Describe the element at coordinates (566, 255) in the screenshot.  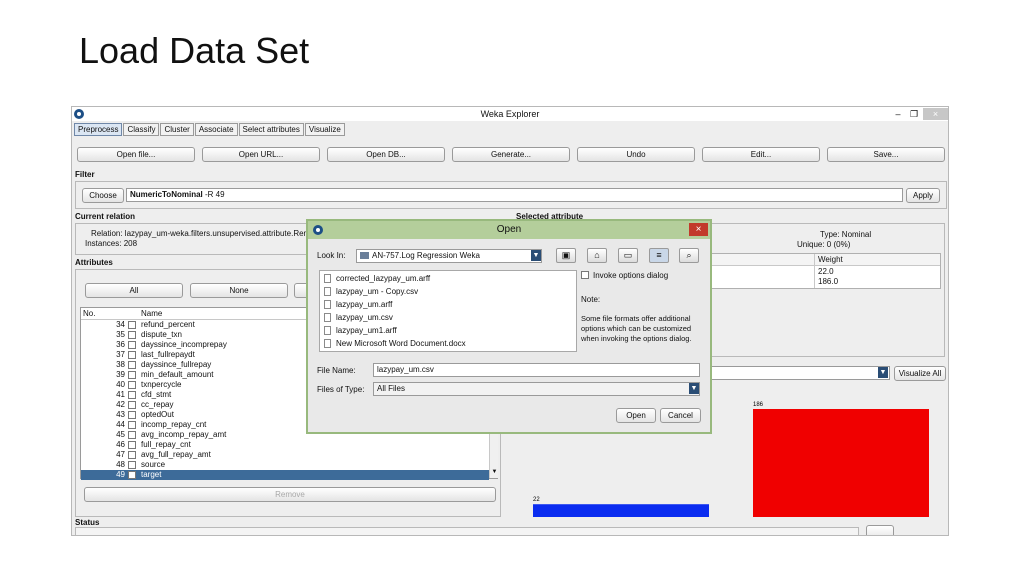
I see `up-folder-icon: ▣` at that location.